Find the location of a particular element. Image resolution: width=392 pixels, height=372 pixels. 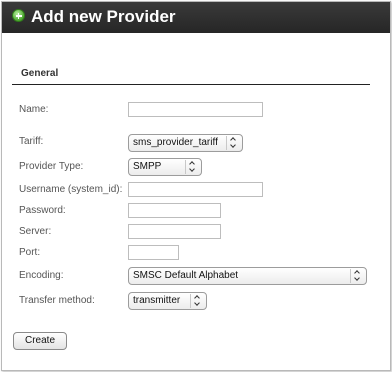

server-label: Server: is located at coordinates (35, 231).